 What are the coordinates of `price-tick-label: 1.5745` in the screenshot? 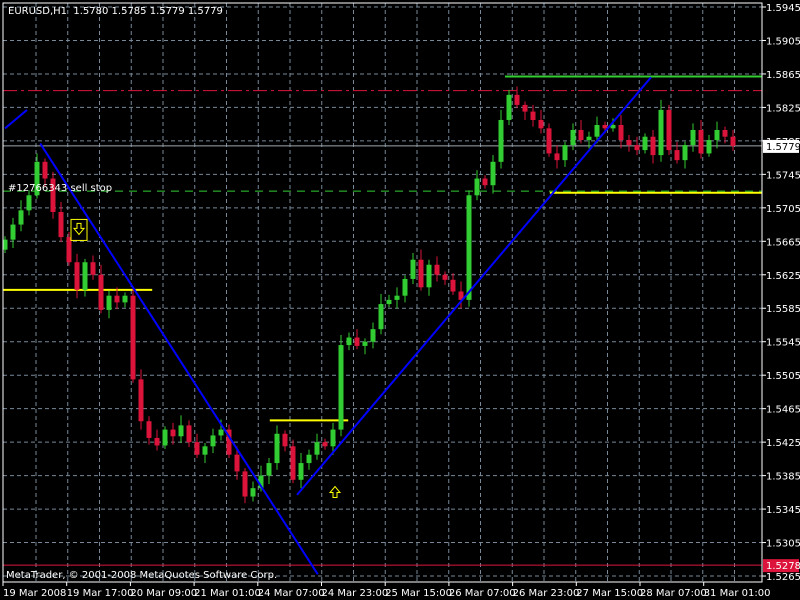 It's located at (783, 175).